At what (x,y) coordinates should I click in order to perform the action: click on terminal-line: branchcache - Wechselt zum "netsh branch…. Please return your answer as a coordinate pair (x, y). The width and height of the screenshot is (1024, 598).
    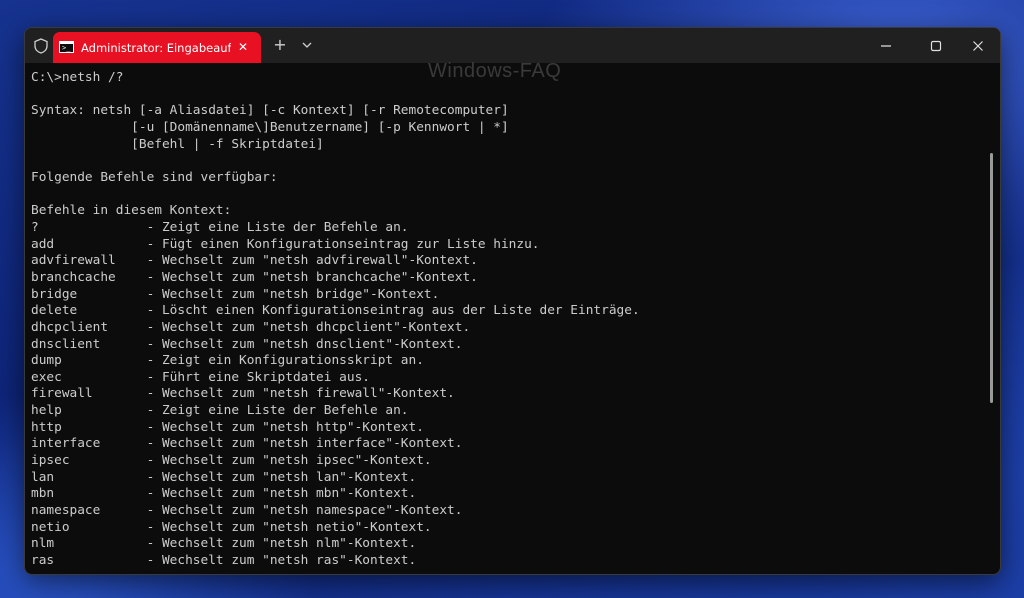
    Looking at the image, I should click on (254, 277).